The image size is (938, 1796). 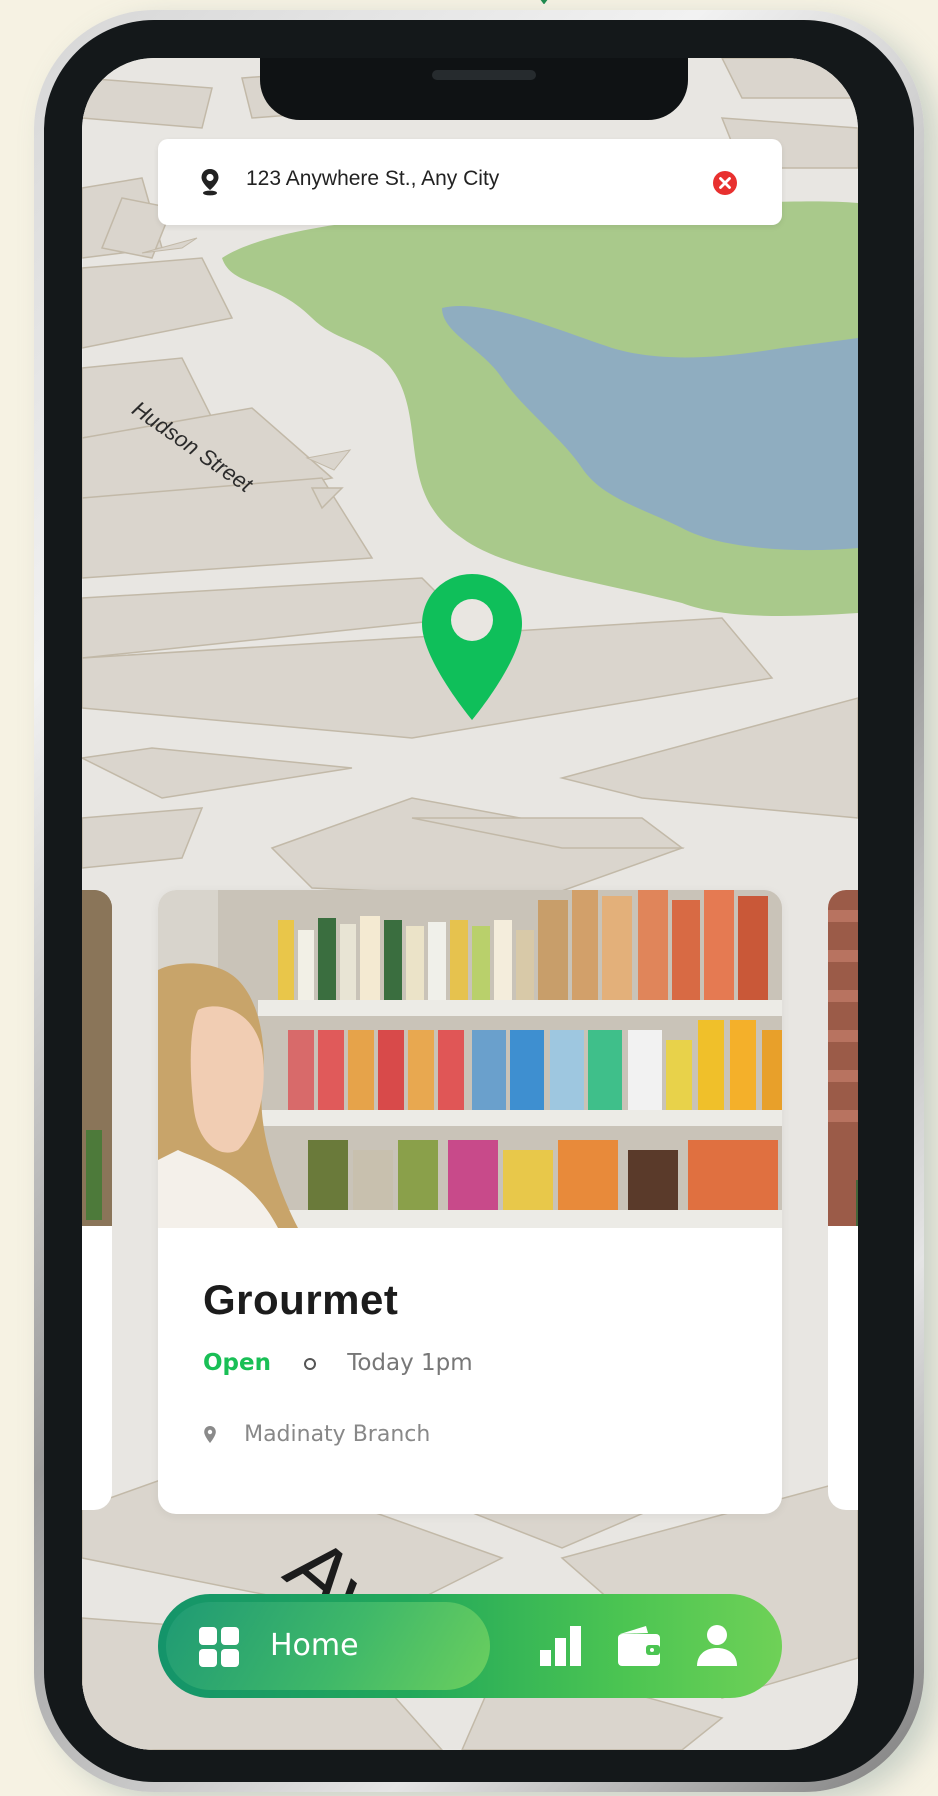 I want to click on place-card-previous, so click(x=97, y=1200).